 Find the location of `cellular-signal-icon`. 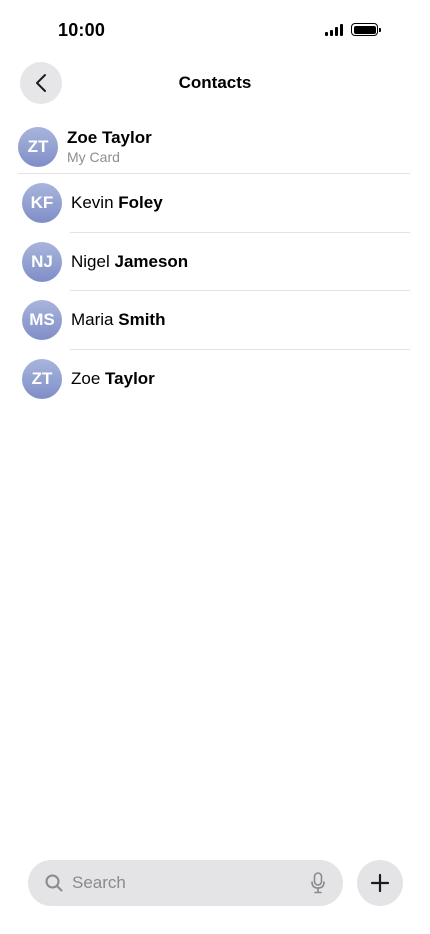

cellular-signal-icon is located at coordinates (334, 29).